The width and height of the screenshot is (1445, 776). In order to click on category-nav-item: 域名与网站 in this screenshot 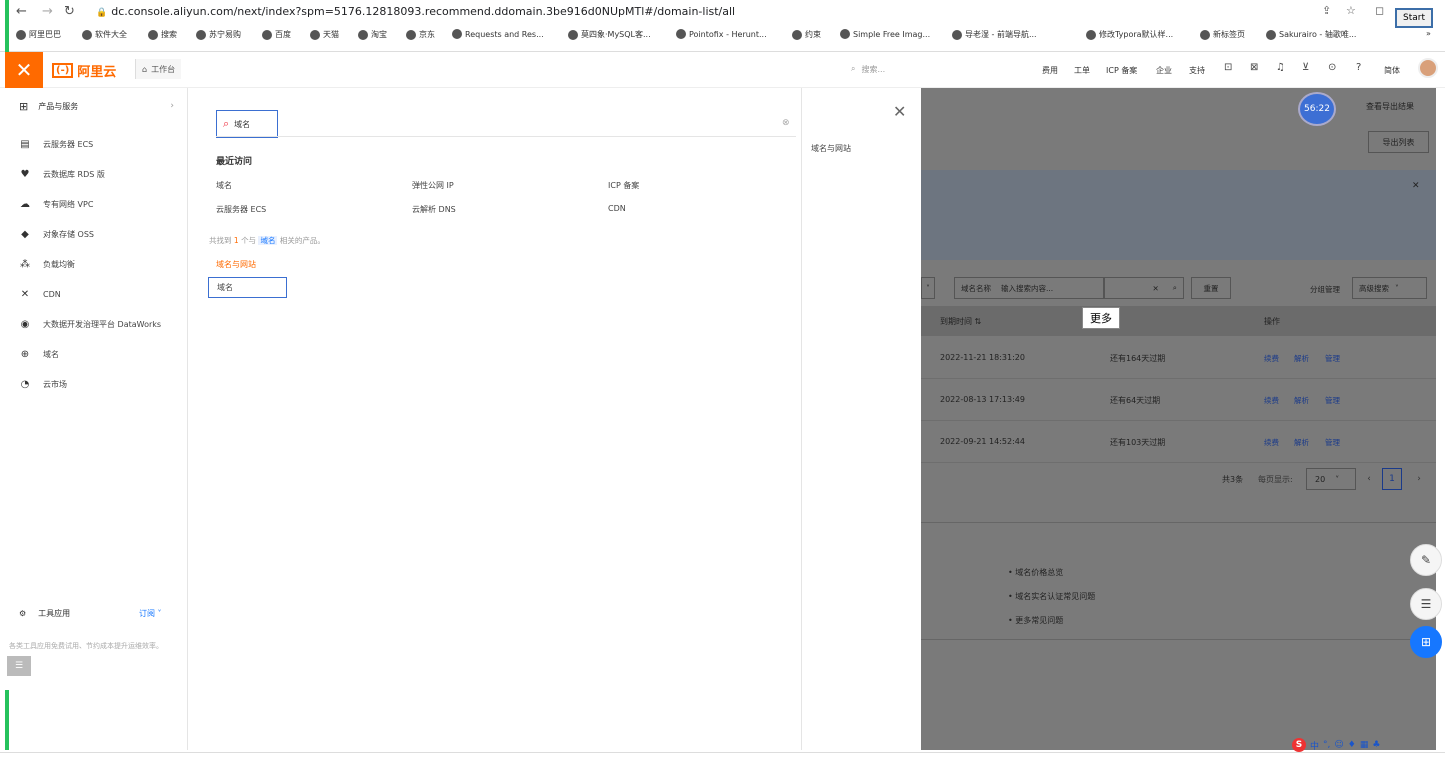, I will do `click(831, 148)`.